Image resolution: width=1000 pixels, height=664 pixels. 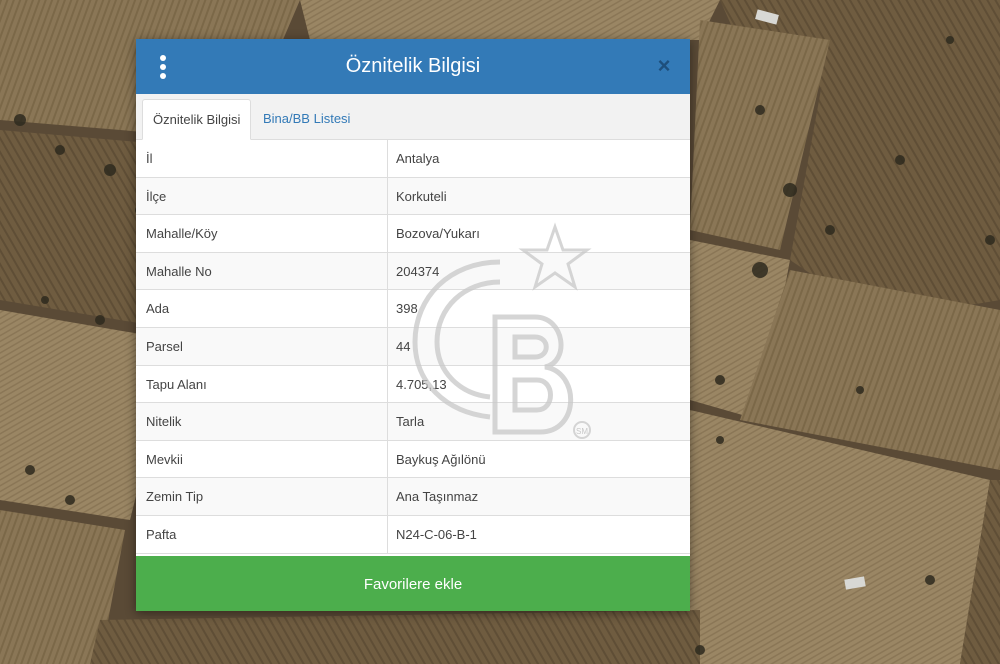 I want to click on table-row: Parsel 44, so click(x=413, y=346).